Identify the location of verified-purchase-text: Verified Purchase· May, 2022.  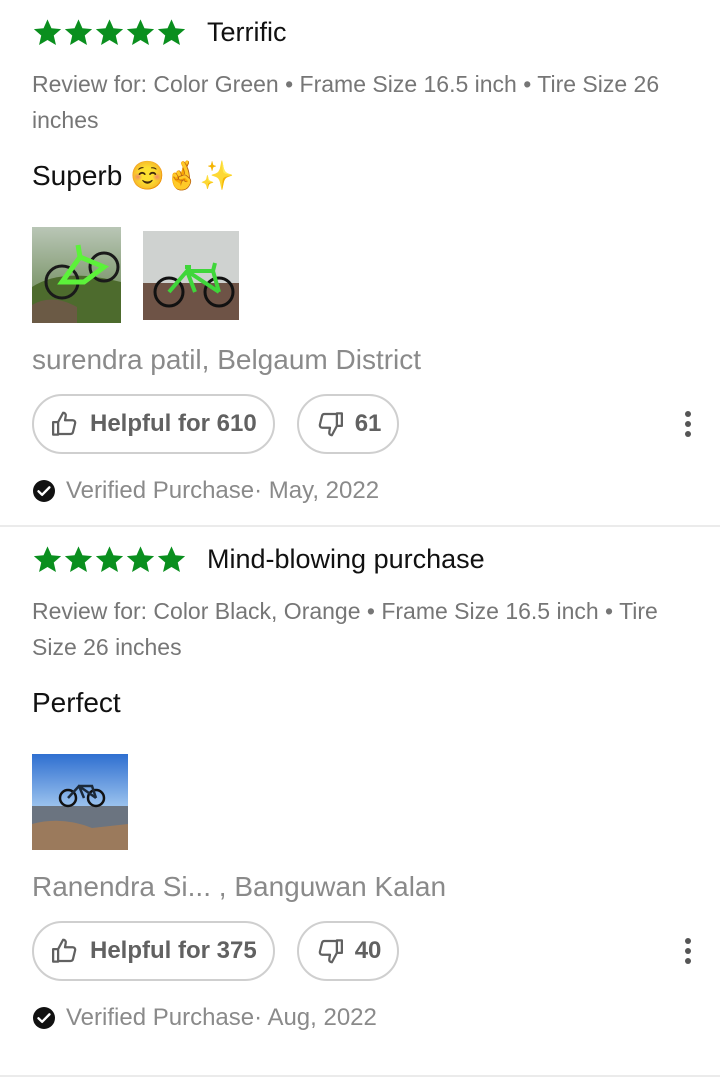
(223, 490).